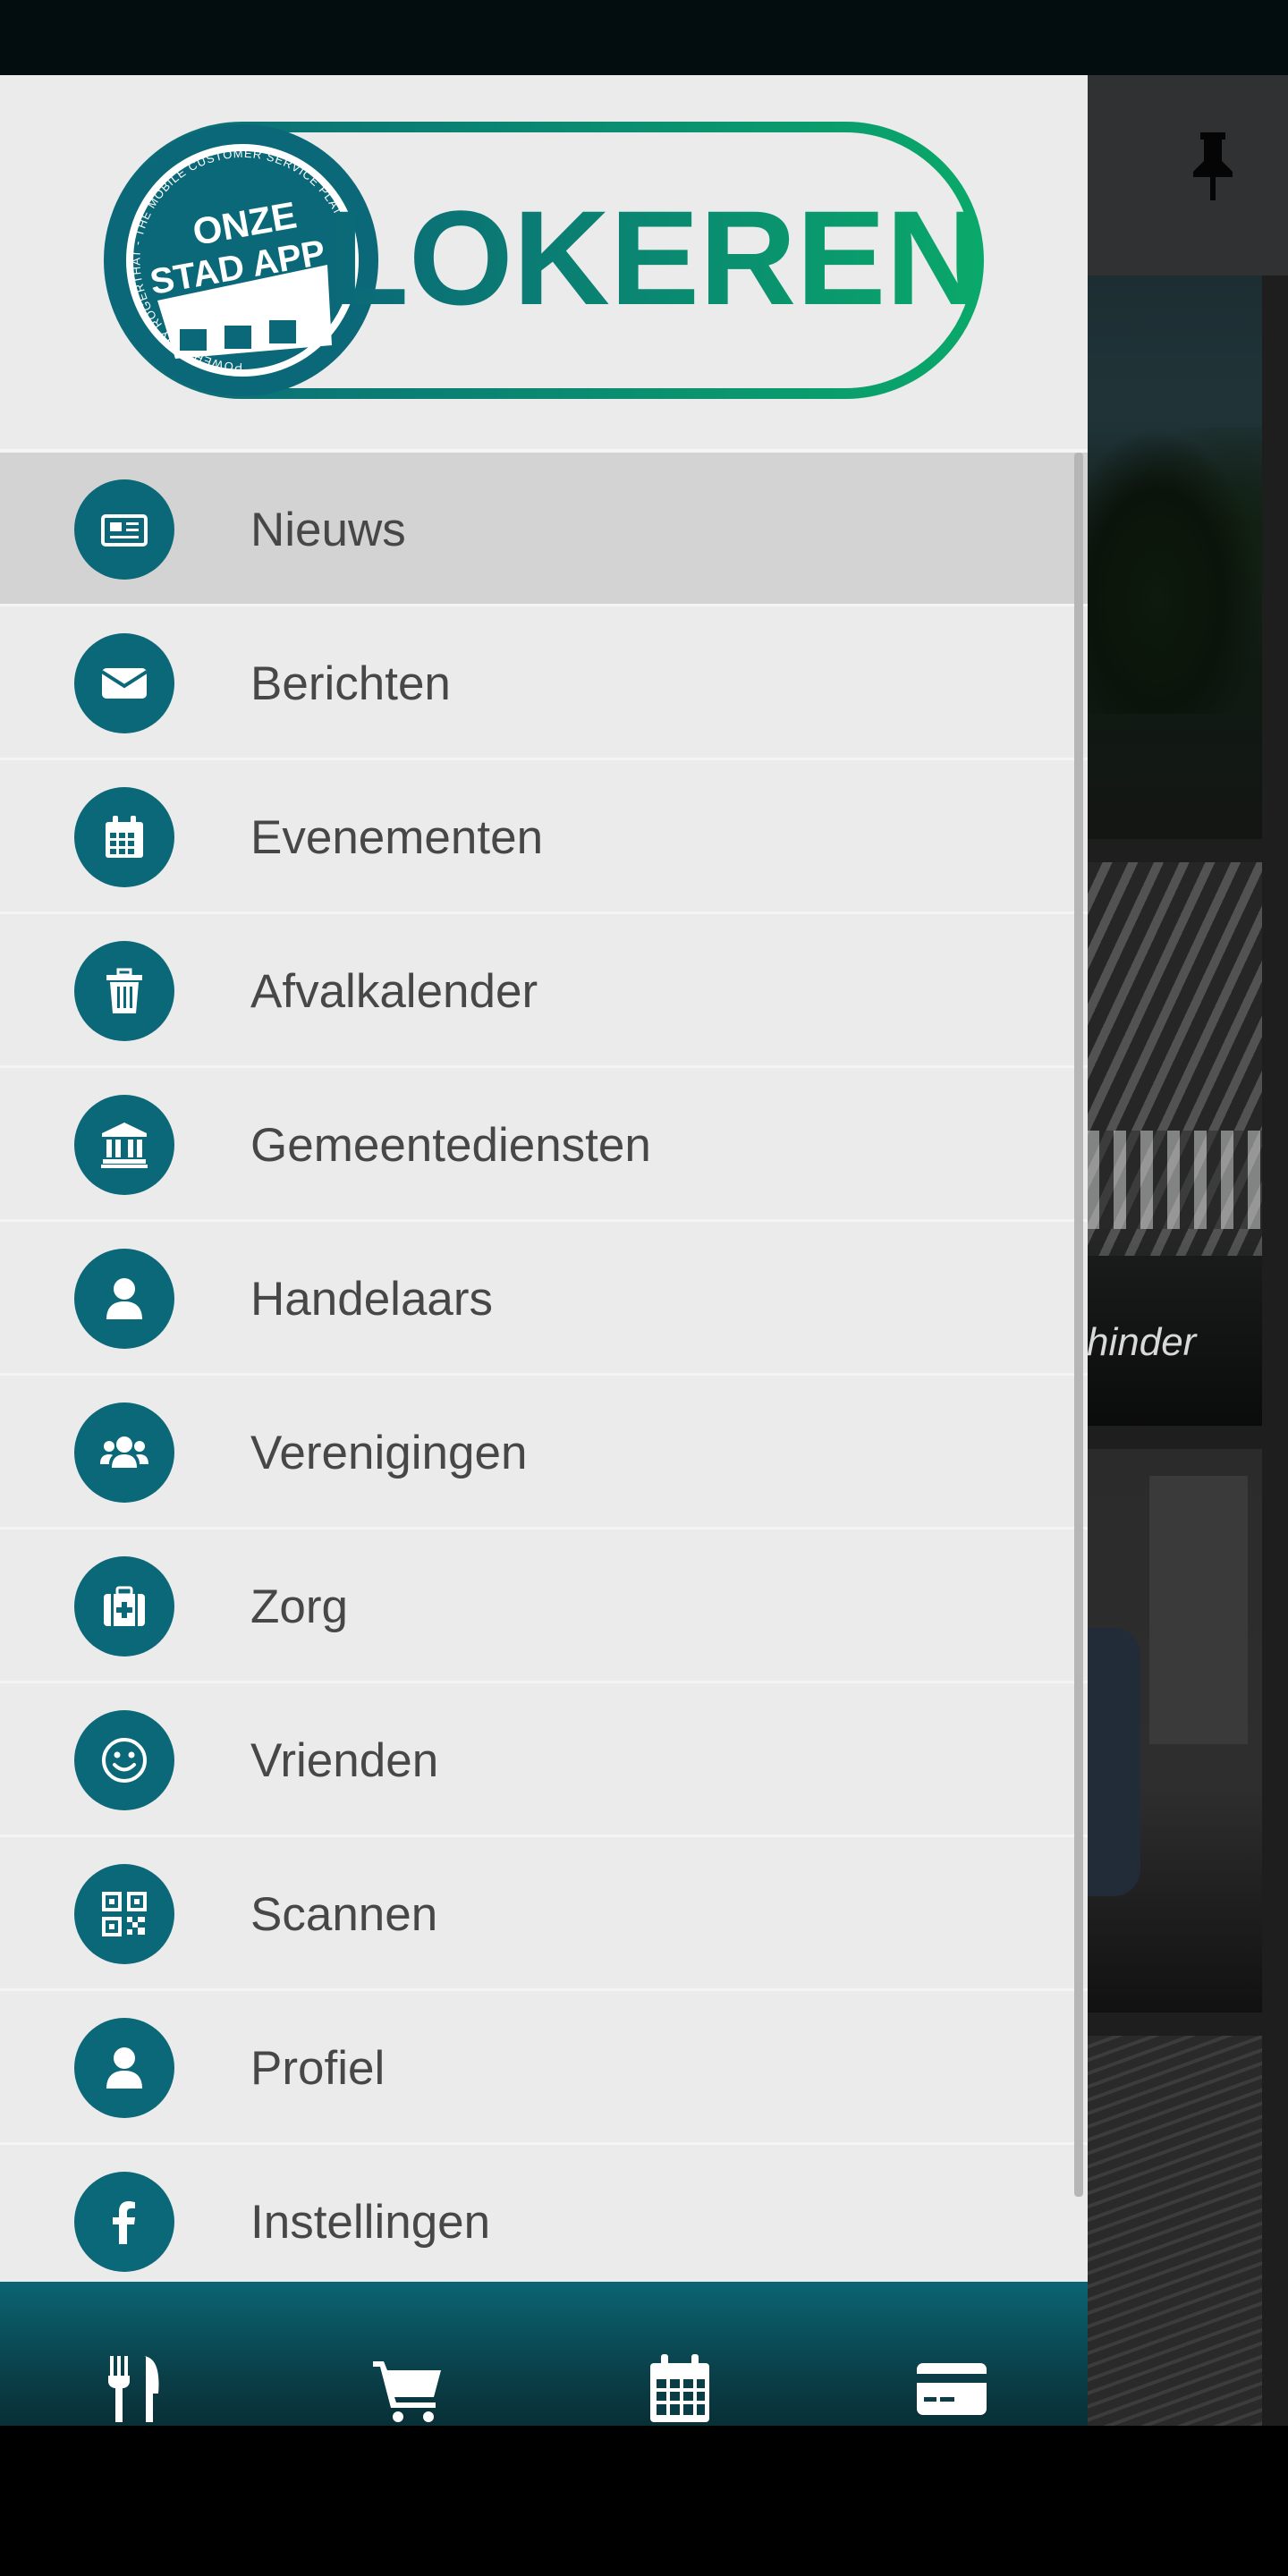 The width and height of the screenshot is (1288, 2576). I want to click on tab-shop, so click(408, 2380).